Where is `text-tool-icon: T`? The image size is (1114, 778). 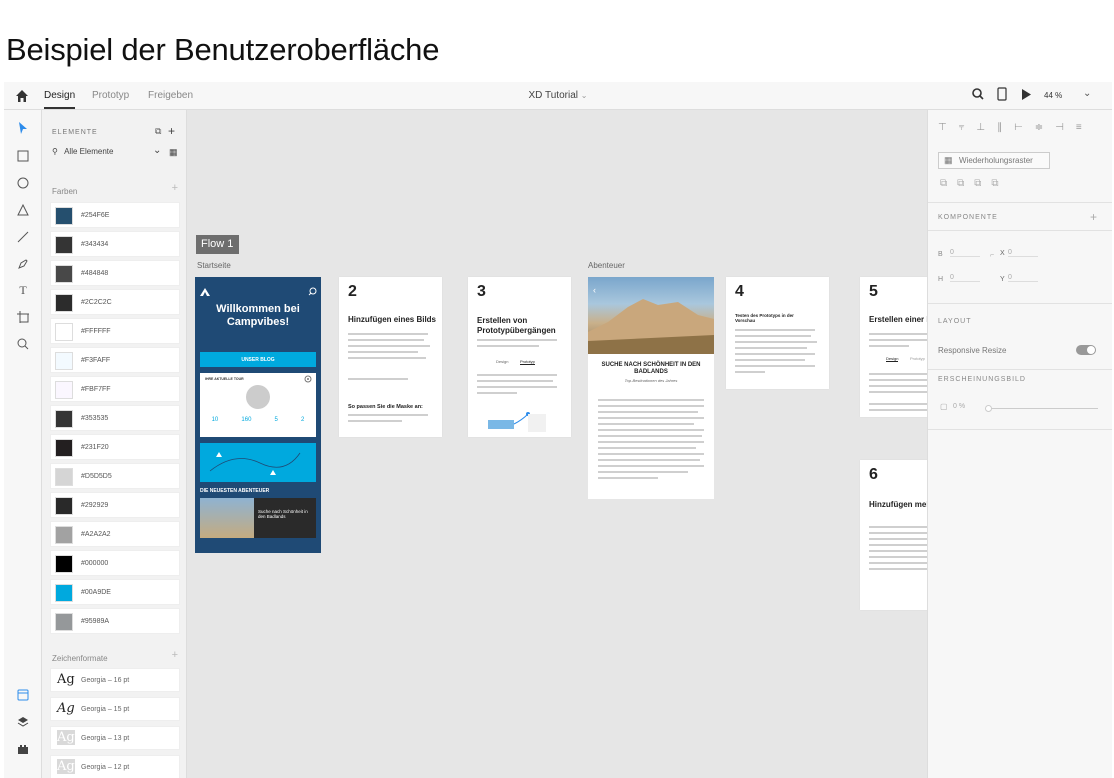
text-tool-icon: T is located at coordinates (23, 290).